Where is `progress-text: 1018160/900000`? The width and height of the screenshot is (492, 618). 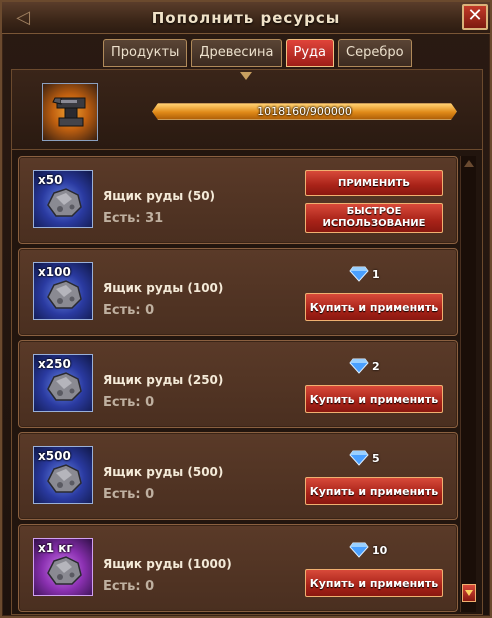 progress-text: 1018160/900000 is located at coordinates (304, 111).